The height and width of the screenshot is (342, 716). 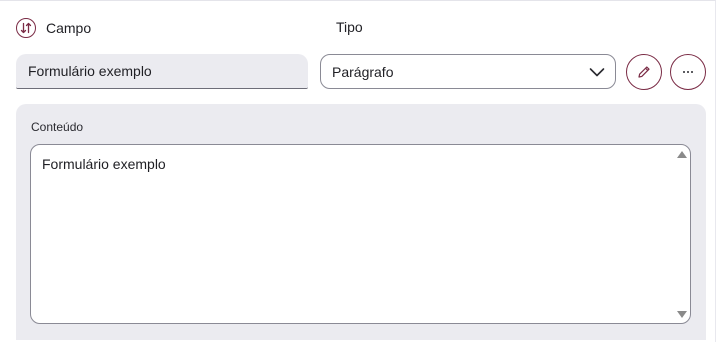 I want to click on campo-label: Campo, so click(x=69, y=28).